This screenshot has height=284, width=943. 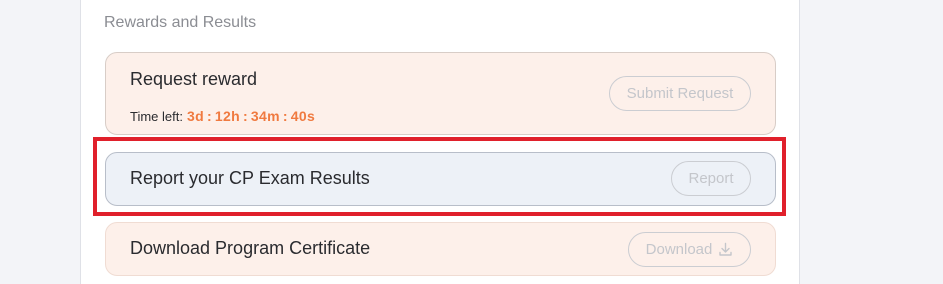 I want to click on download-button-label: Download, so click(x=679, y=249).